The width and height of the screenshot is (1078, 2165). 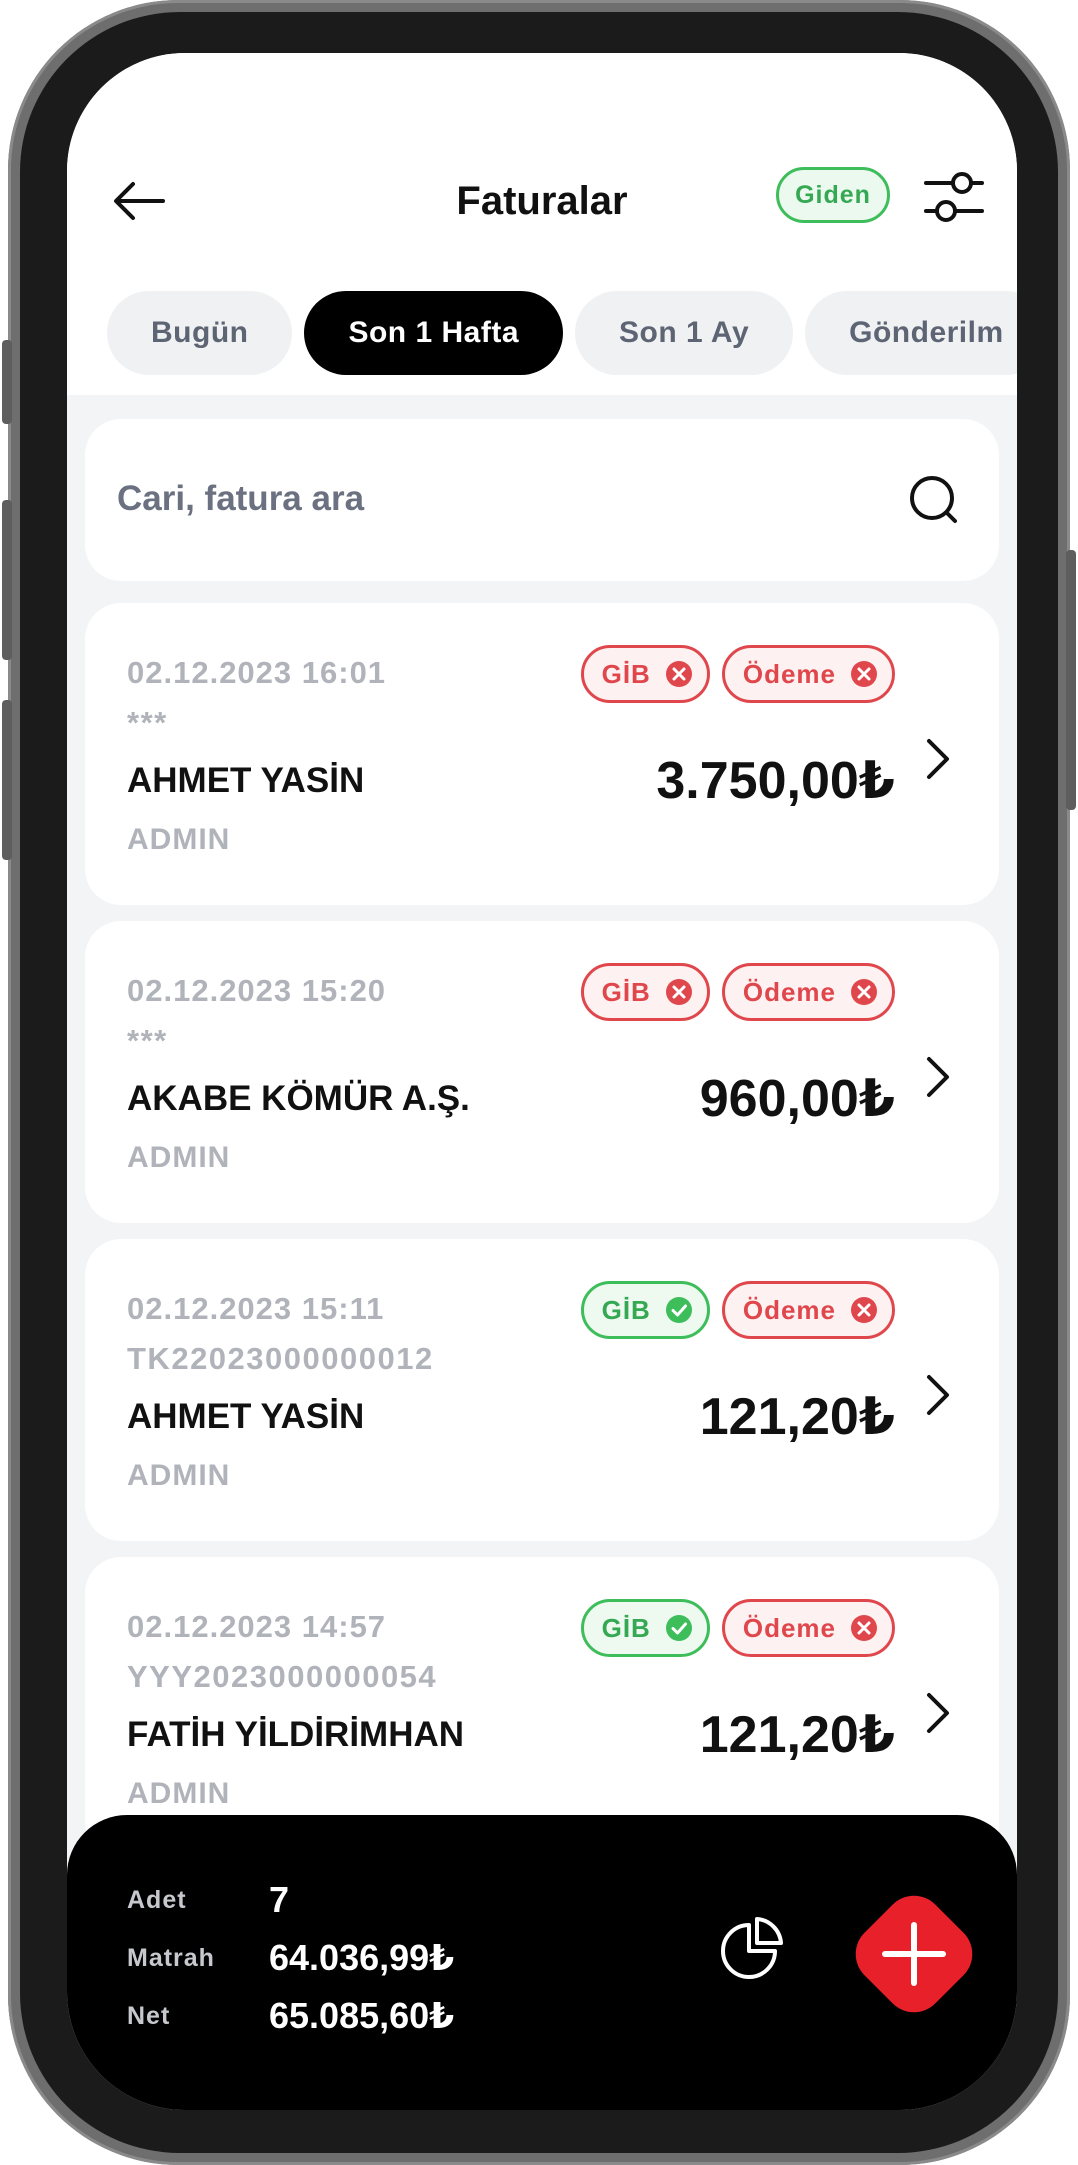 I want to click on net-value: 65.085,60₺, so click(x=362, y=2015).